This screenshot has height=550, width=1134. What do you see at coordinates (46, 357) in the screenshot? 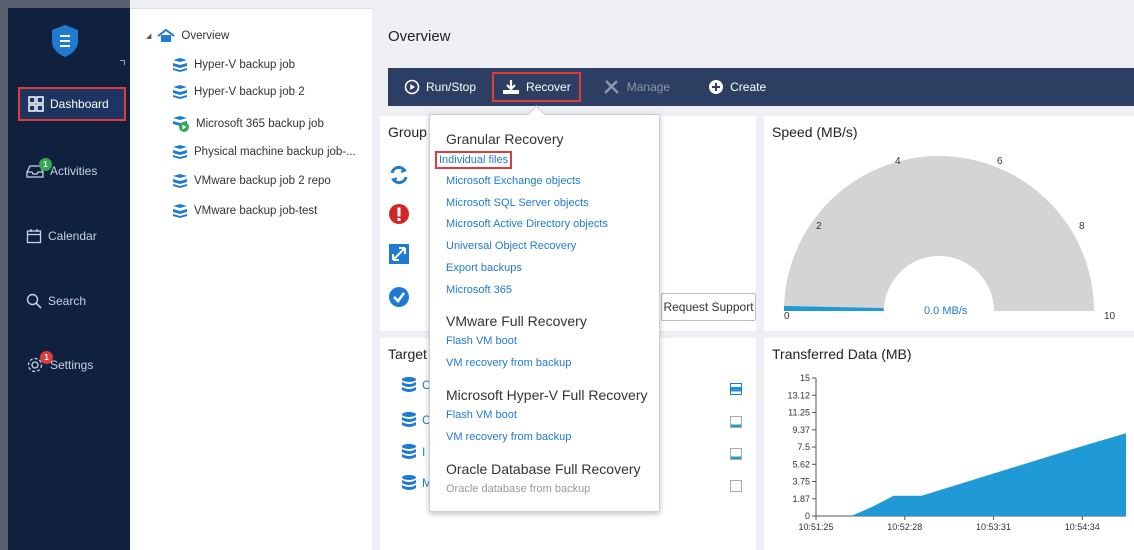
I see `settings-badge: 1` at bounding box center [46, 357].